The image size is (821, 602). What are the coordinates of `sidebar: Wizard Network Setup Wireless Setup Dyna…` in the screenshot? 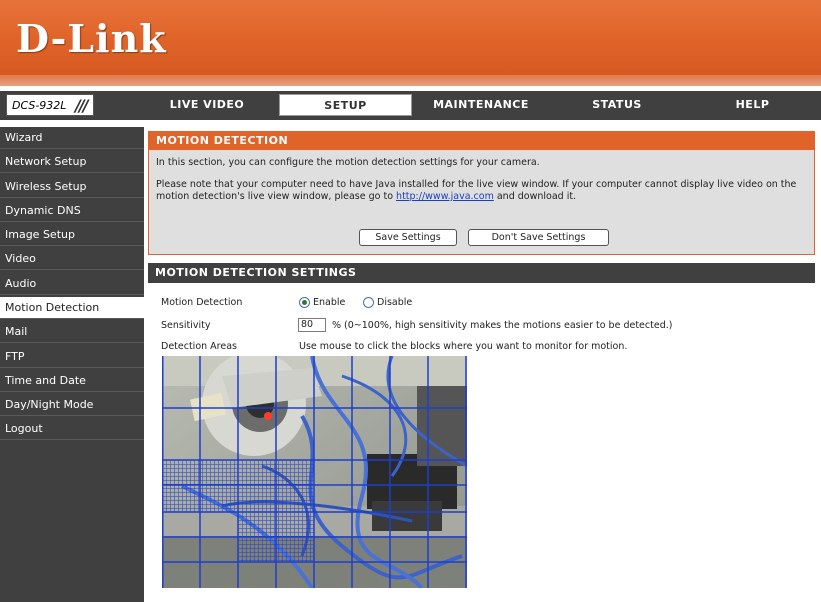 It's located at (72, 364).